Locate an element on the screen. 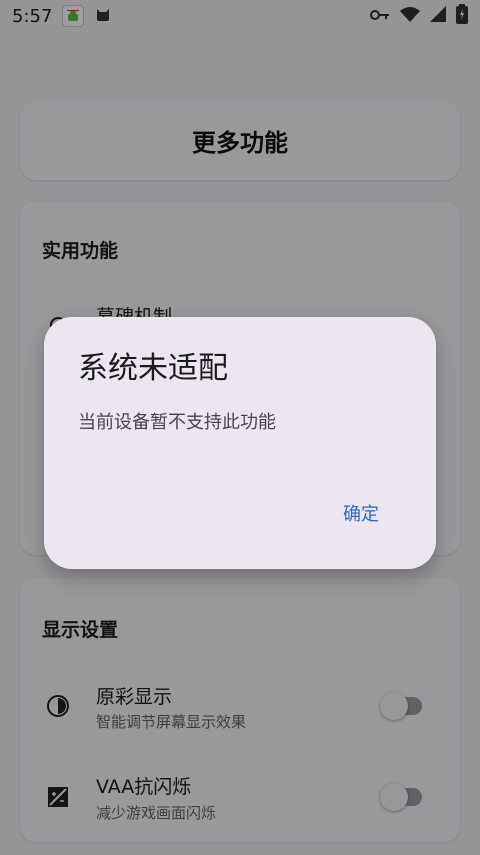  dialog-title: 系统未适配 is located at coordinates (153, 368).